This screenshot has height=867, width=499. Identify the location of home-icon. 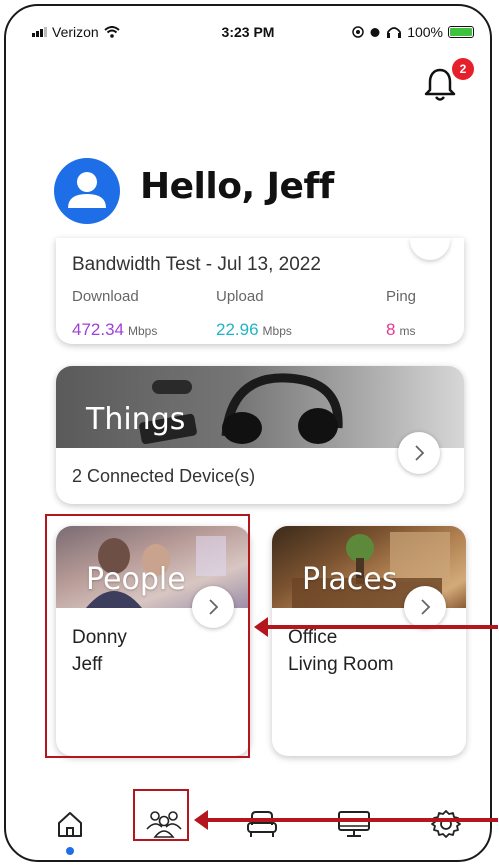
(70, 824).